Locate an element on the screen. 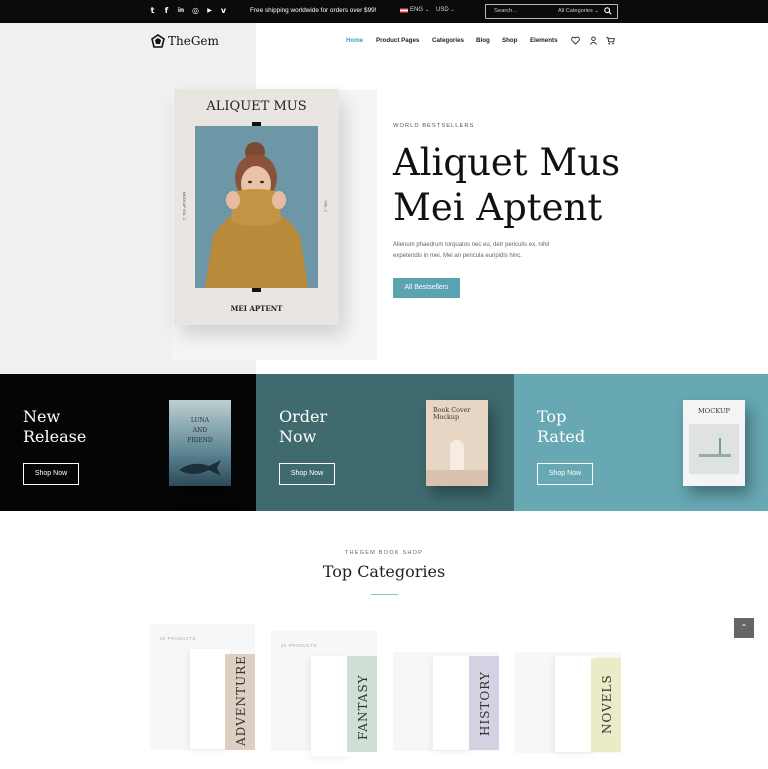  promo-top-rated: Top Rated Shop Now MOCKUP is located at coordinates (641, 442).